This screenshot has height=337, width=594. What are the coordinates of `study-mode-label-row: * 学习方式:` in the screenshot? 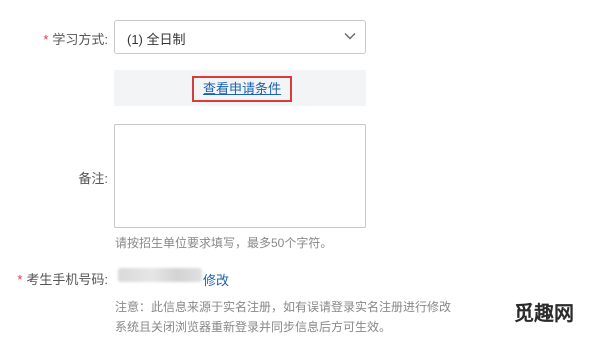 It's located at (75, 38).